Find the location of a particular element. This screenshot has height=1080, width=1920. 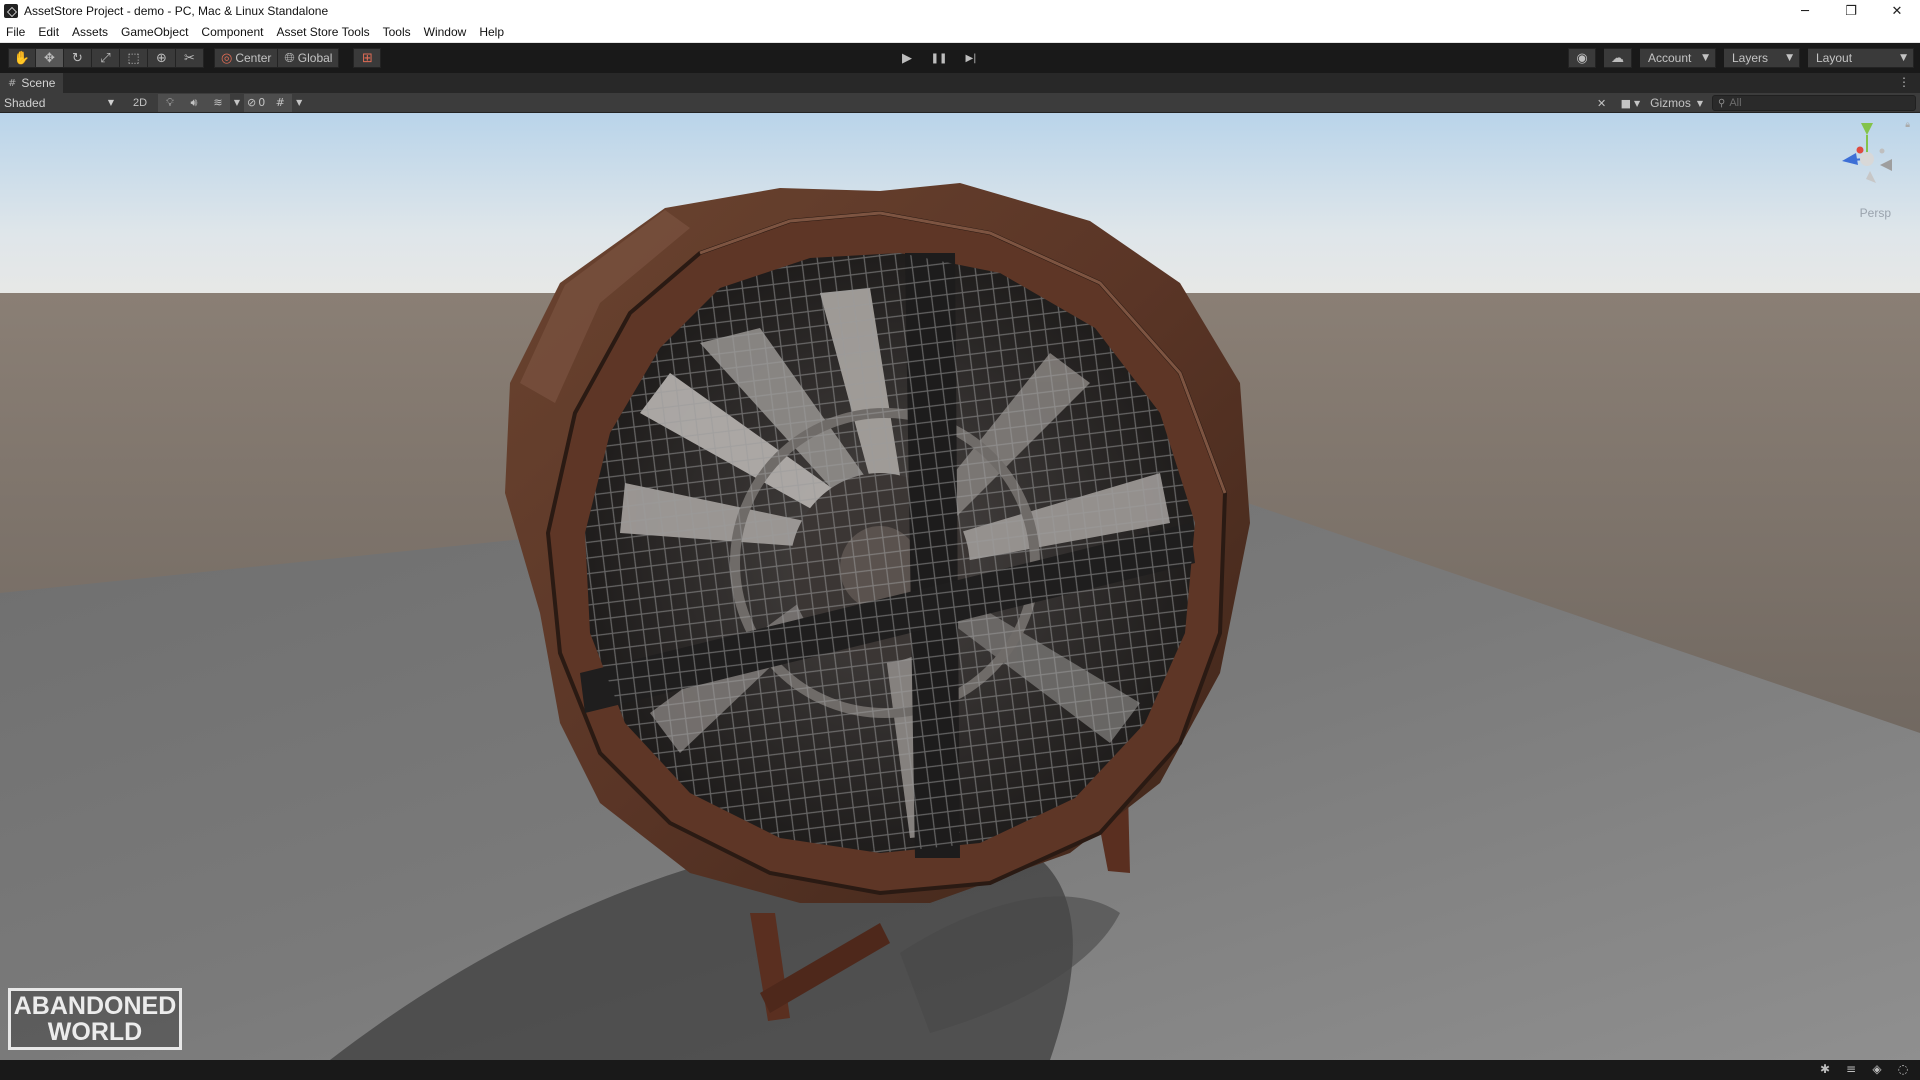

eye-slash-icon: ⊘ is located at coordinates (252, 102).